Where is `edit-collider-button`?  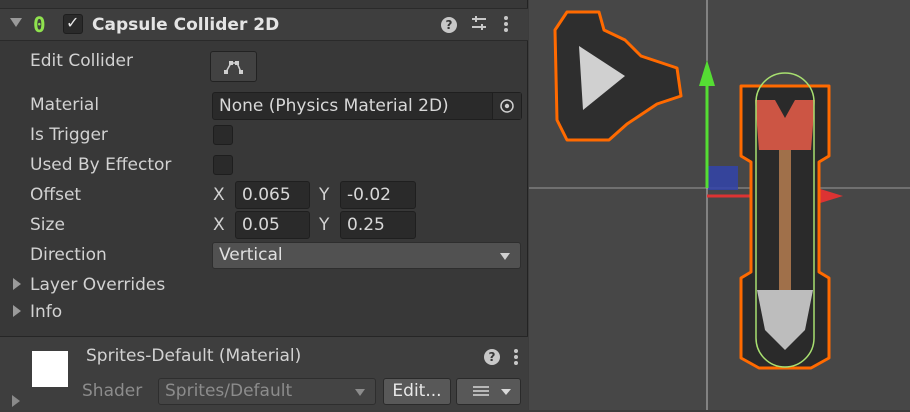
edit-collider-button is located at coordinates (233, 66).